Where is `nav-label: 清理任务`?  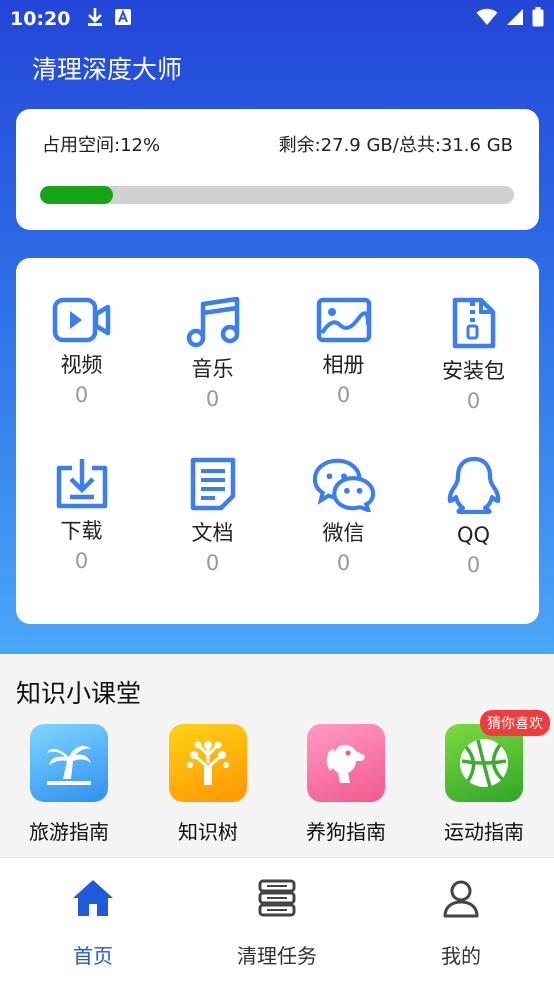 nav-label: 清理任务 is located at coordinates (277, 956).